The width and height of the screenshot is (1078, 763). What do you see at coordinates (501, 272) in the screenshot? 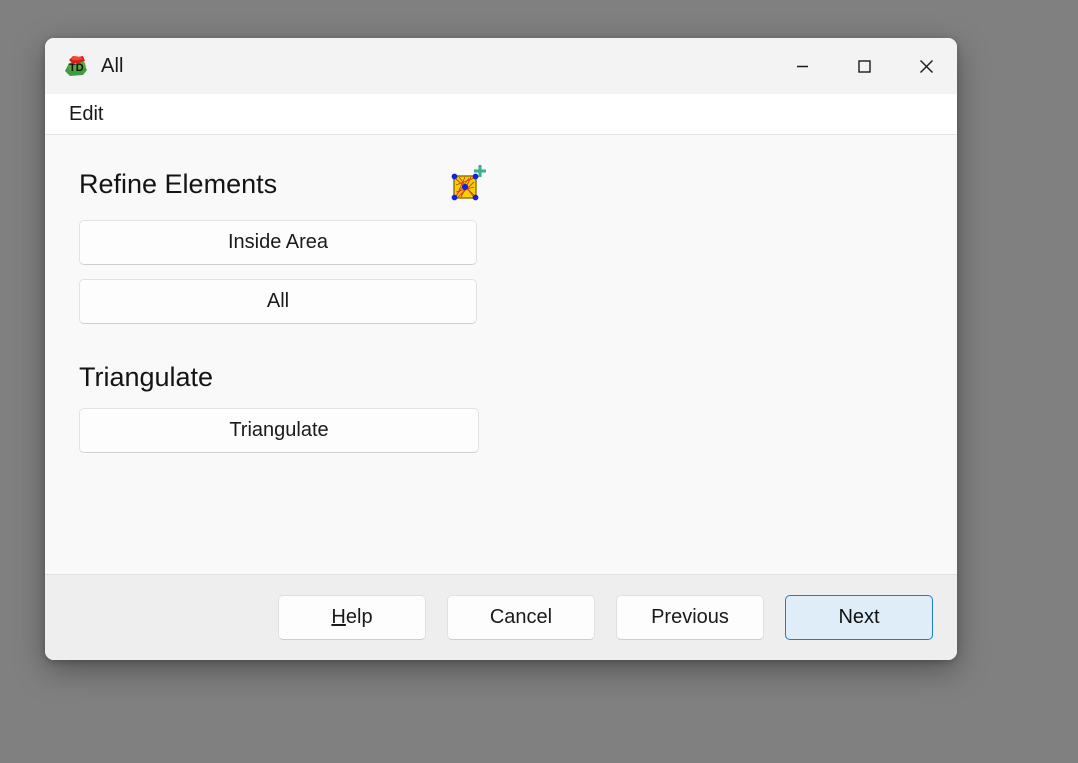
I see `refine-button-stack: Inside Area All` at bounding box center [501, 272].